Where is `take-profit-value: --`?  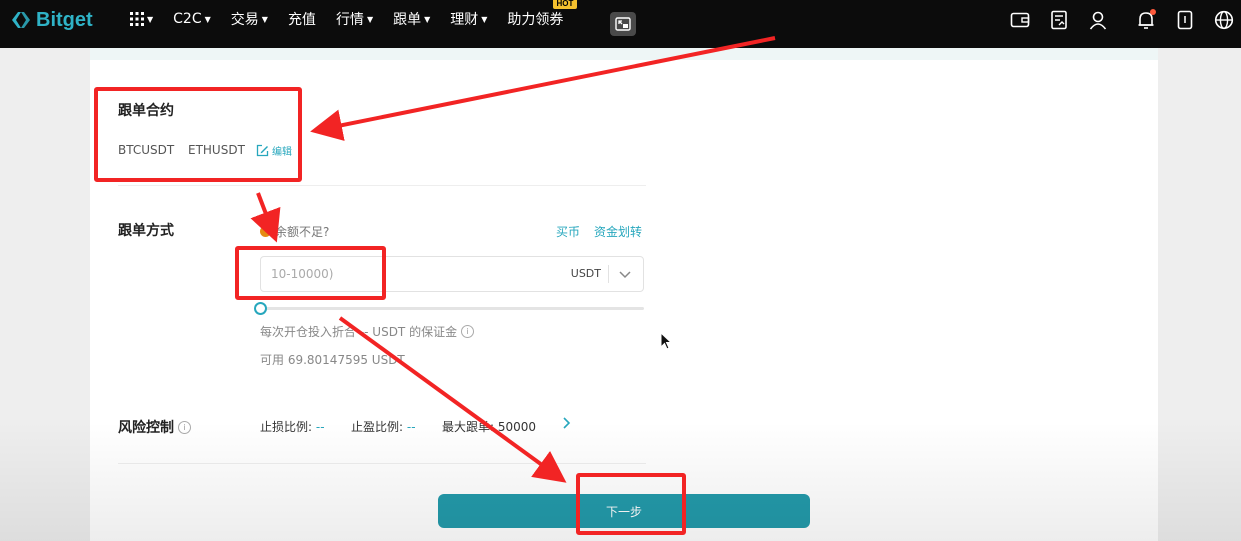
take-profit-value: -- is located at coordinates (411, 427).